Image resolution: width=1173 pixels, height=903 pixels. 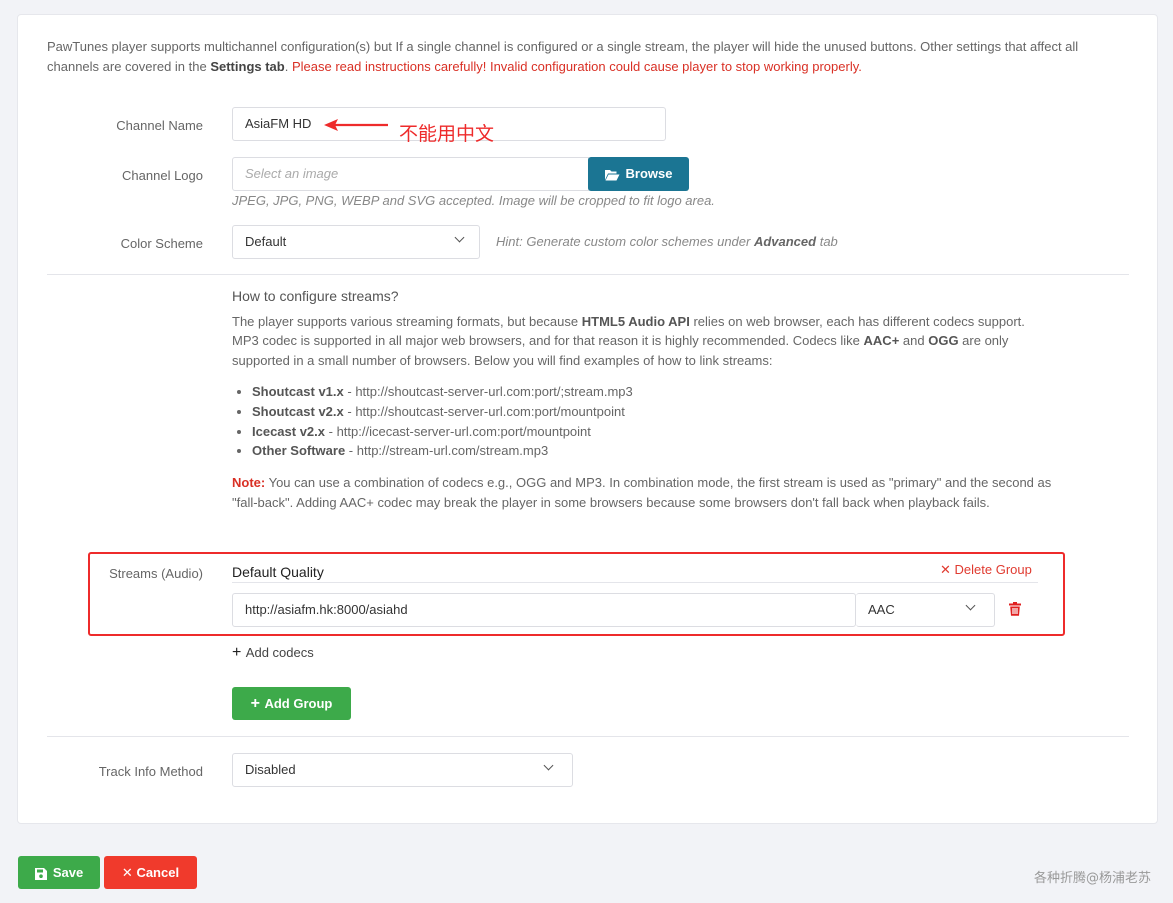 What do you see at coordinates (410, 174) in the screenshot?
I see `channel-logo-input: Select an image` at bounding box center [410, 174].